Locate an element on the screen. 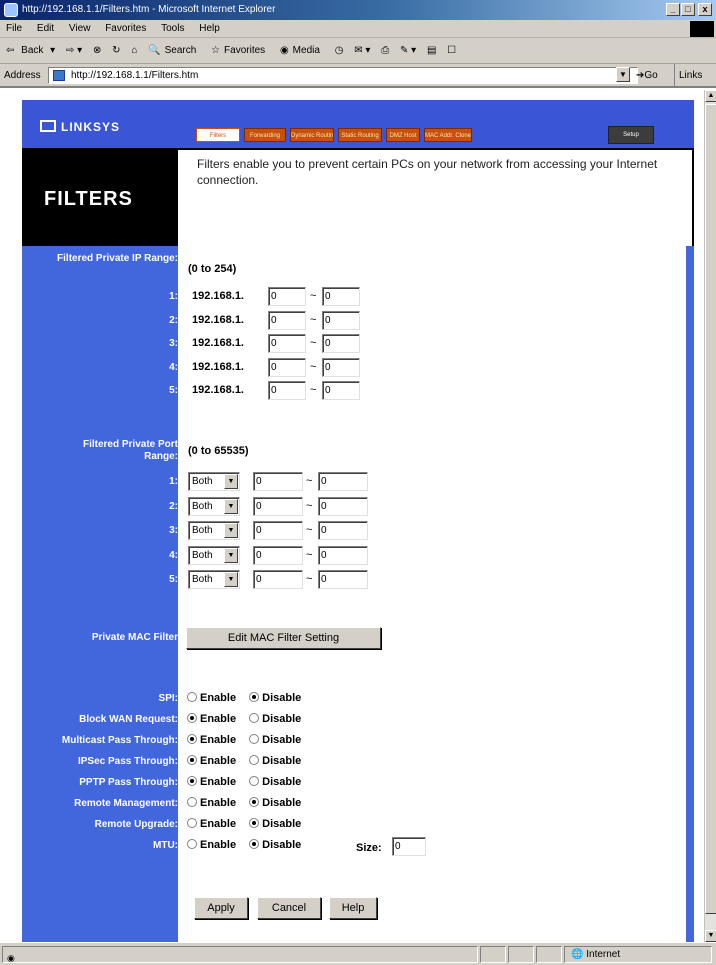 The image size is (716, 965). media-button: ◉ Media is located at coordinates (302, 50).